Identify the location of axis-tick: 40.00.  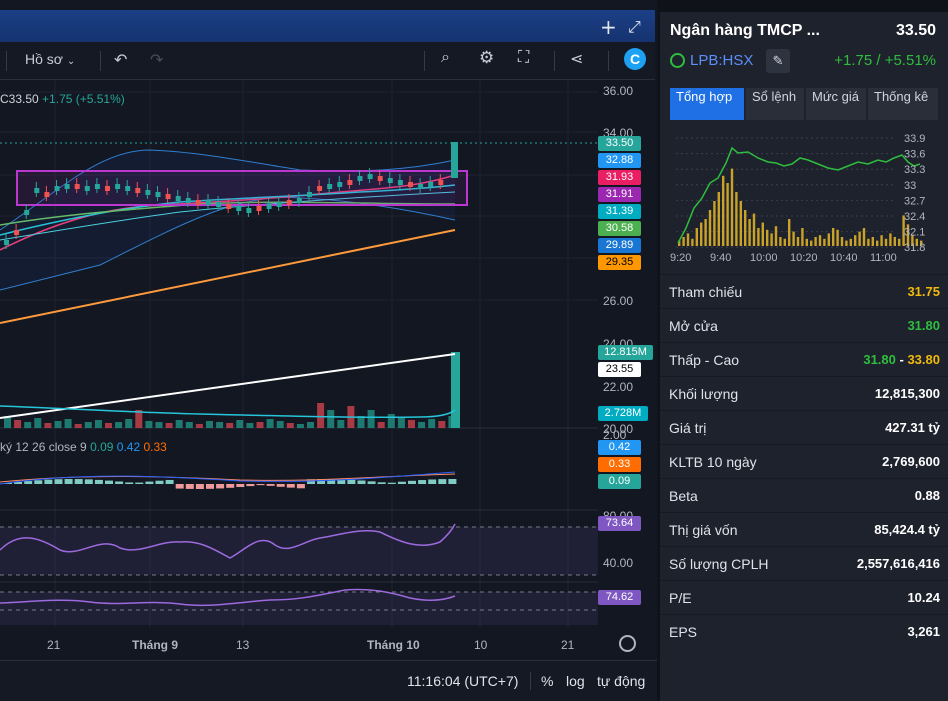
(618, 563).